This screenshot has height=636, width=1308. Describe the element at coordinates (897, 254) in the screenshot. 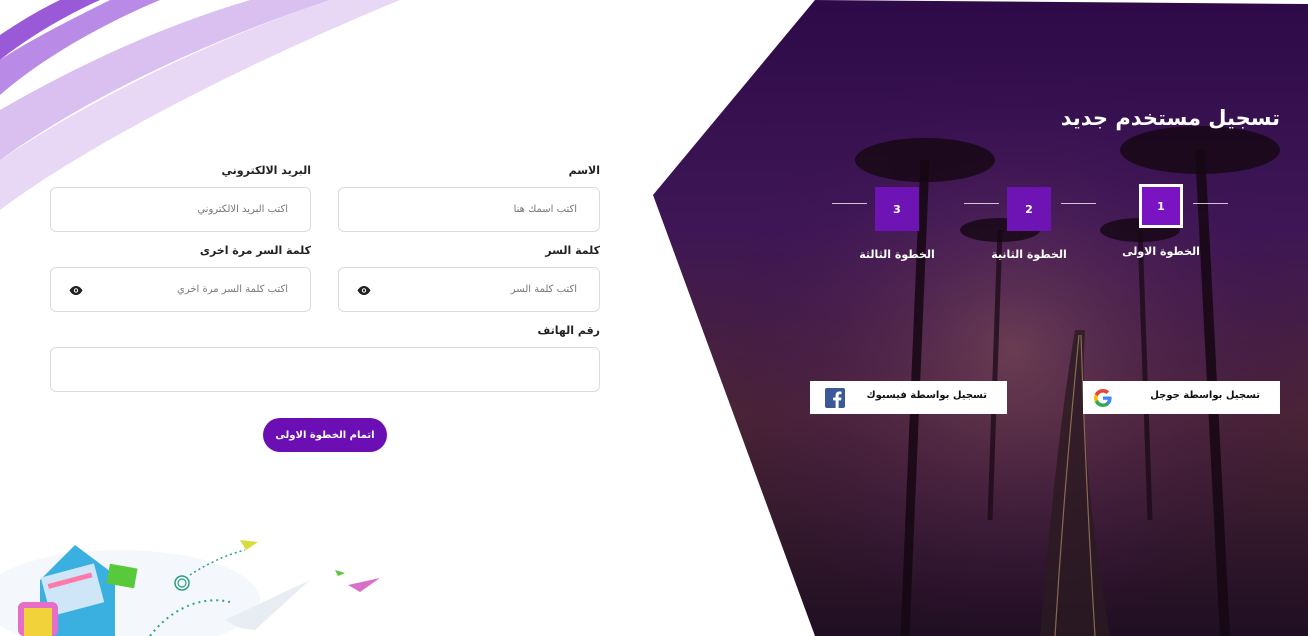

I see `step-3-label: الخطوة الثالثة` at that location.